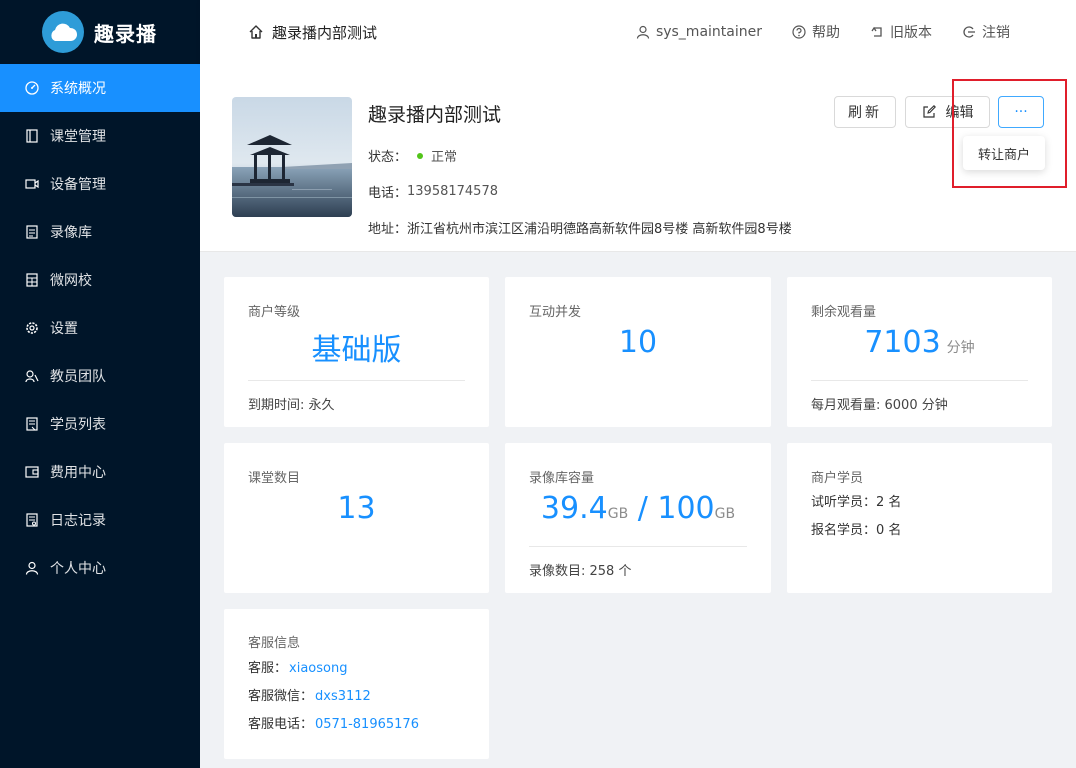  What do you see at coordinates (274, 312) in the screenshot?
I see `card-label: 商户等级` at bounding box center [274, 312].